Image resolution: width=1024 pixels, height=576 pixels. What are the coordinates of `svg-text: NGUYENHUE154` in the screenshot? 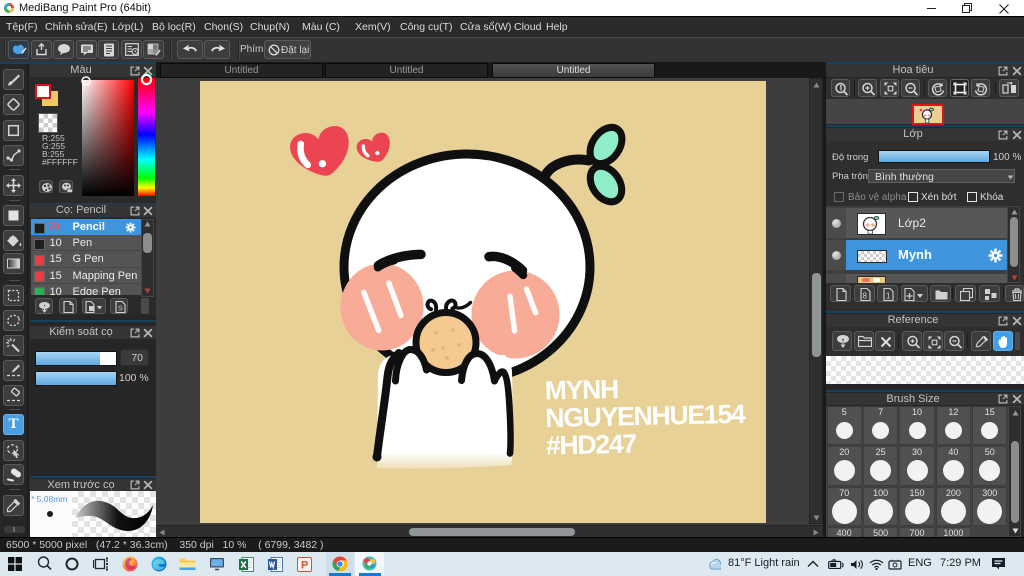 It's located at (645, 416).